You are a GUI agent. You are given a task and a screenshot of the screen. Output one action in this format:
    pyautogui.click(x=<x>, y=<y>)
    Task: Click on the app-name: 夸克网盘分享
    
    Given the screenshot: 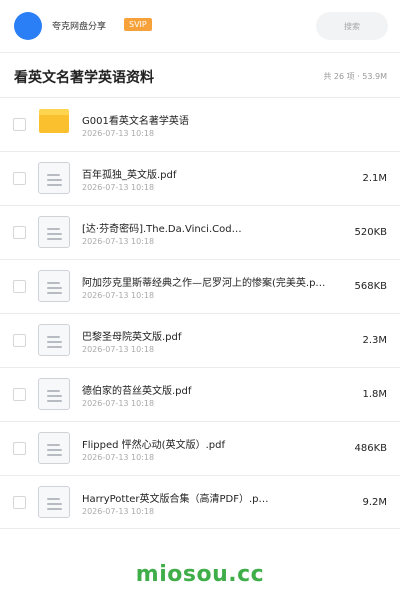 What is the action you would take?
    pyautogui.click(x=79, y=27)
    